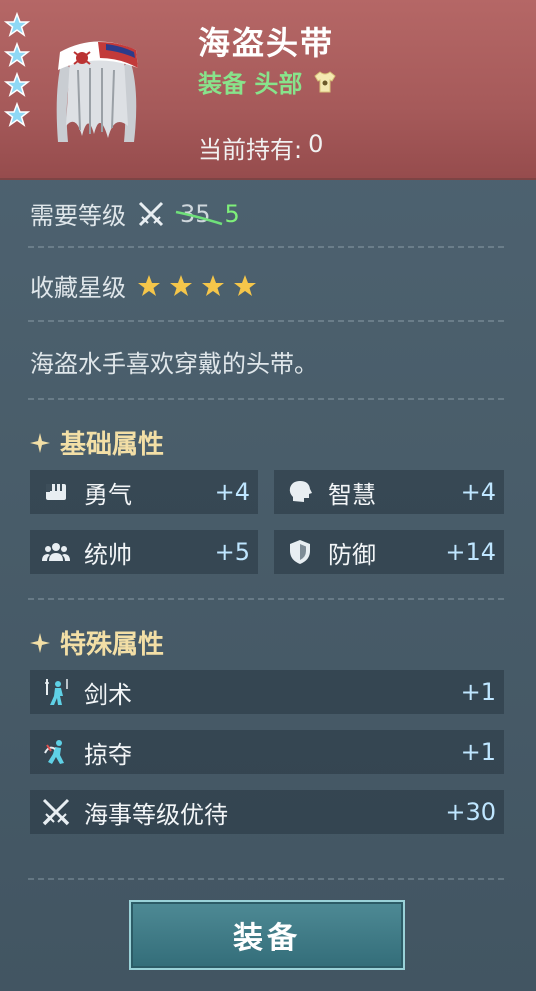 This screenshot has height=991, width=536. I want to click on shirt-icon, so click(325, 82).